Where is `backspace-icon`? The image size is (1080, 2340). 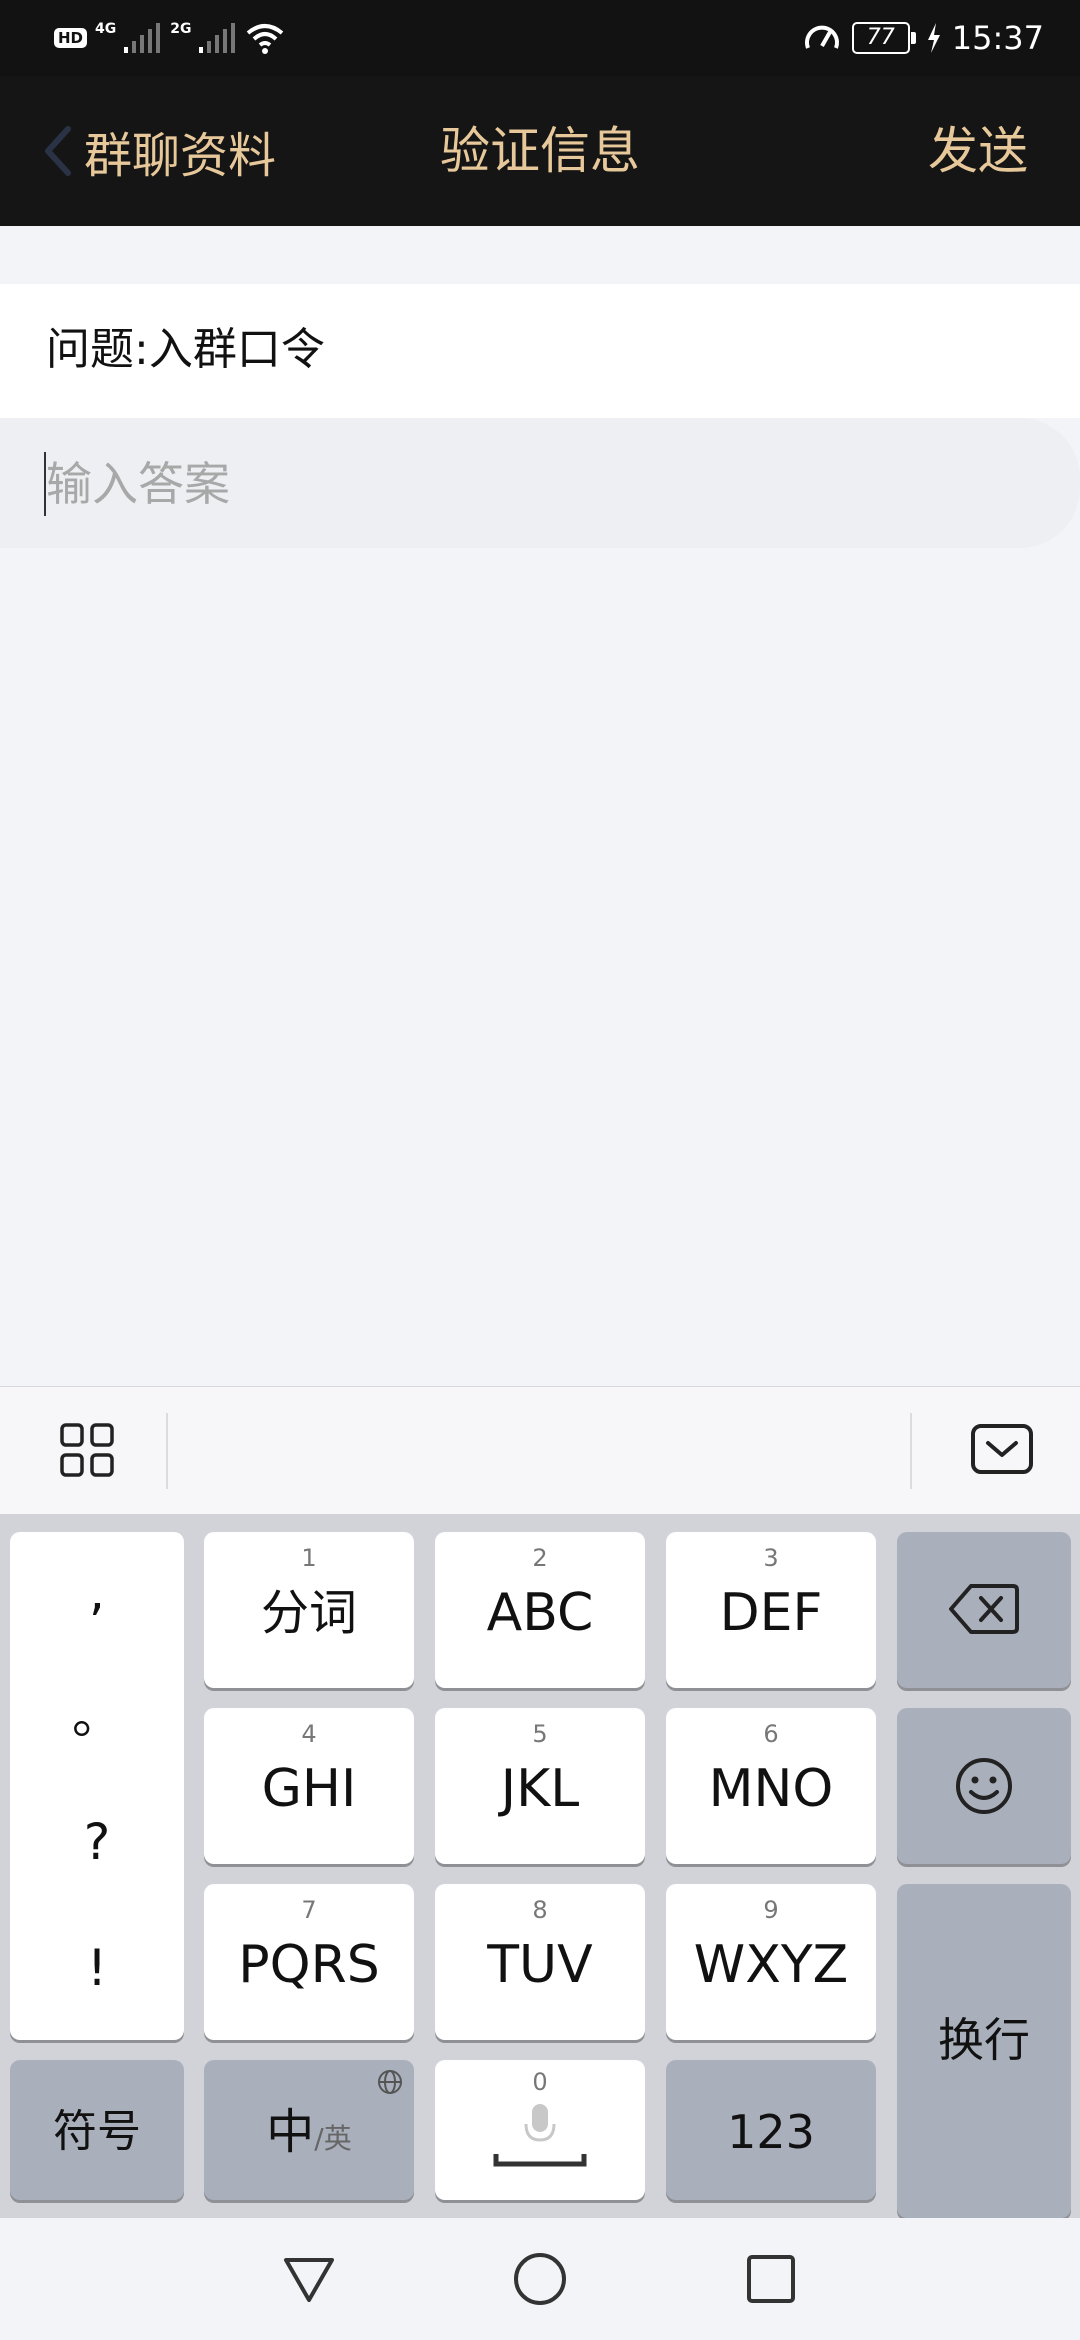
backspace-icon is located at coordinates (984, 1609).